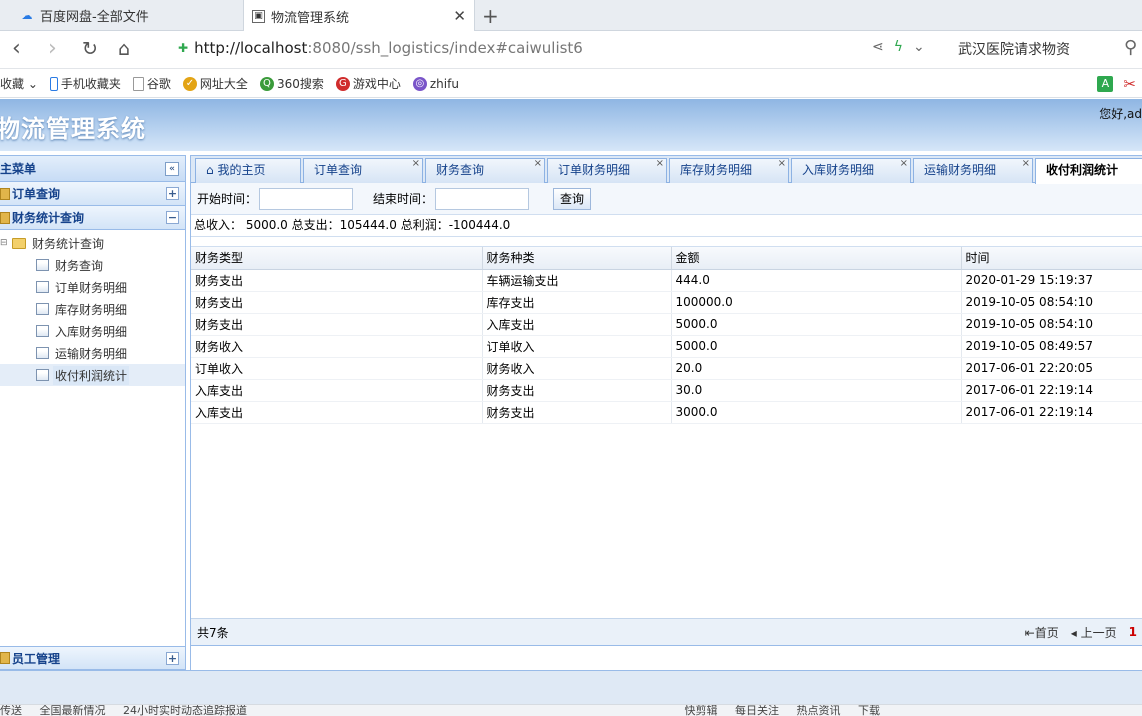 The width and height of the screenshot is (1142, 716). I want to click on table-row: 财务支出 入库支出 5000.0 2019-10-05 08:54:10, so click(666, 324).